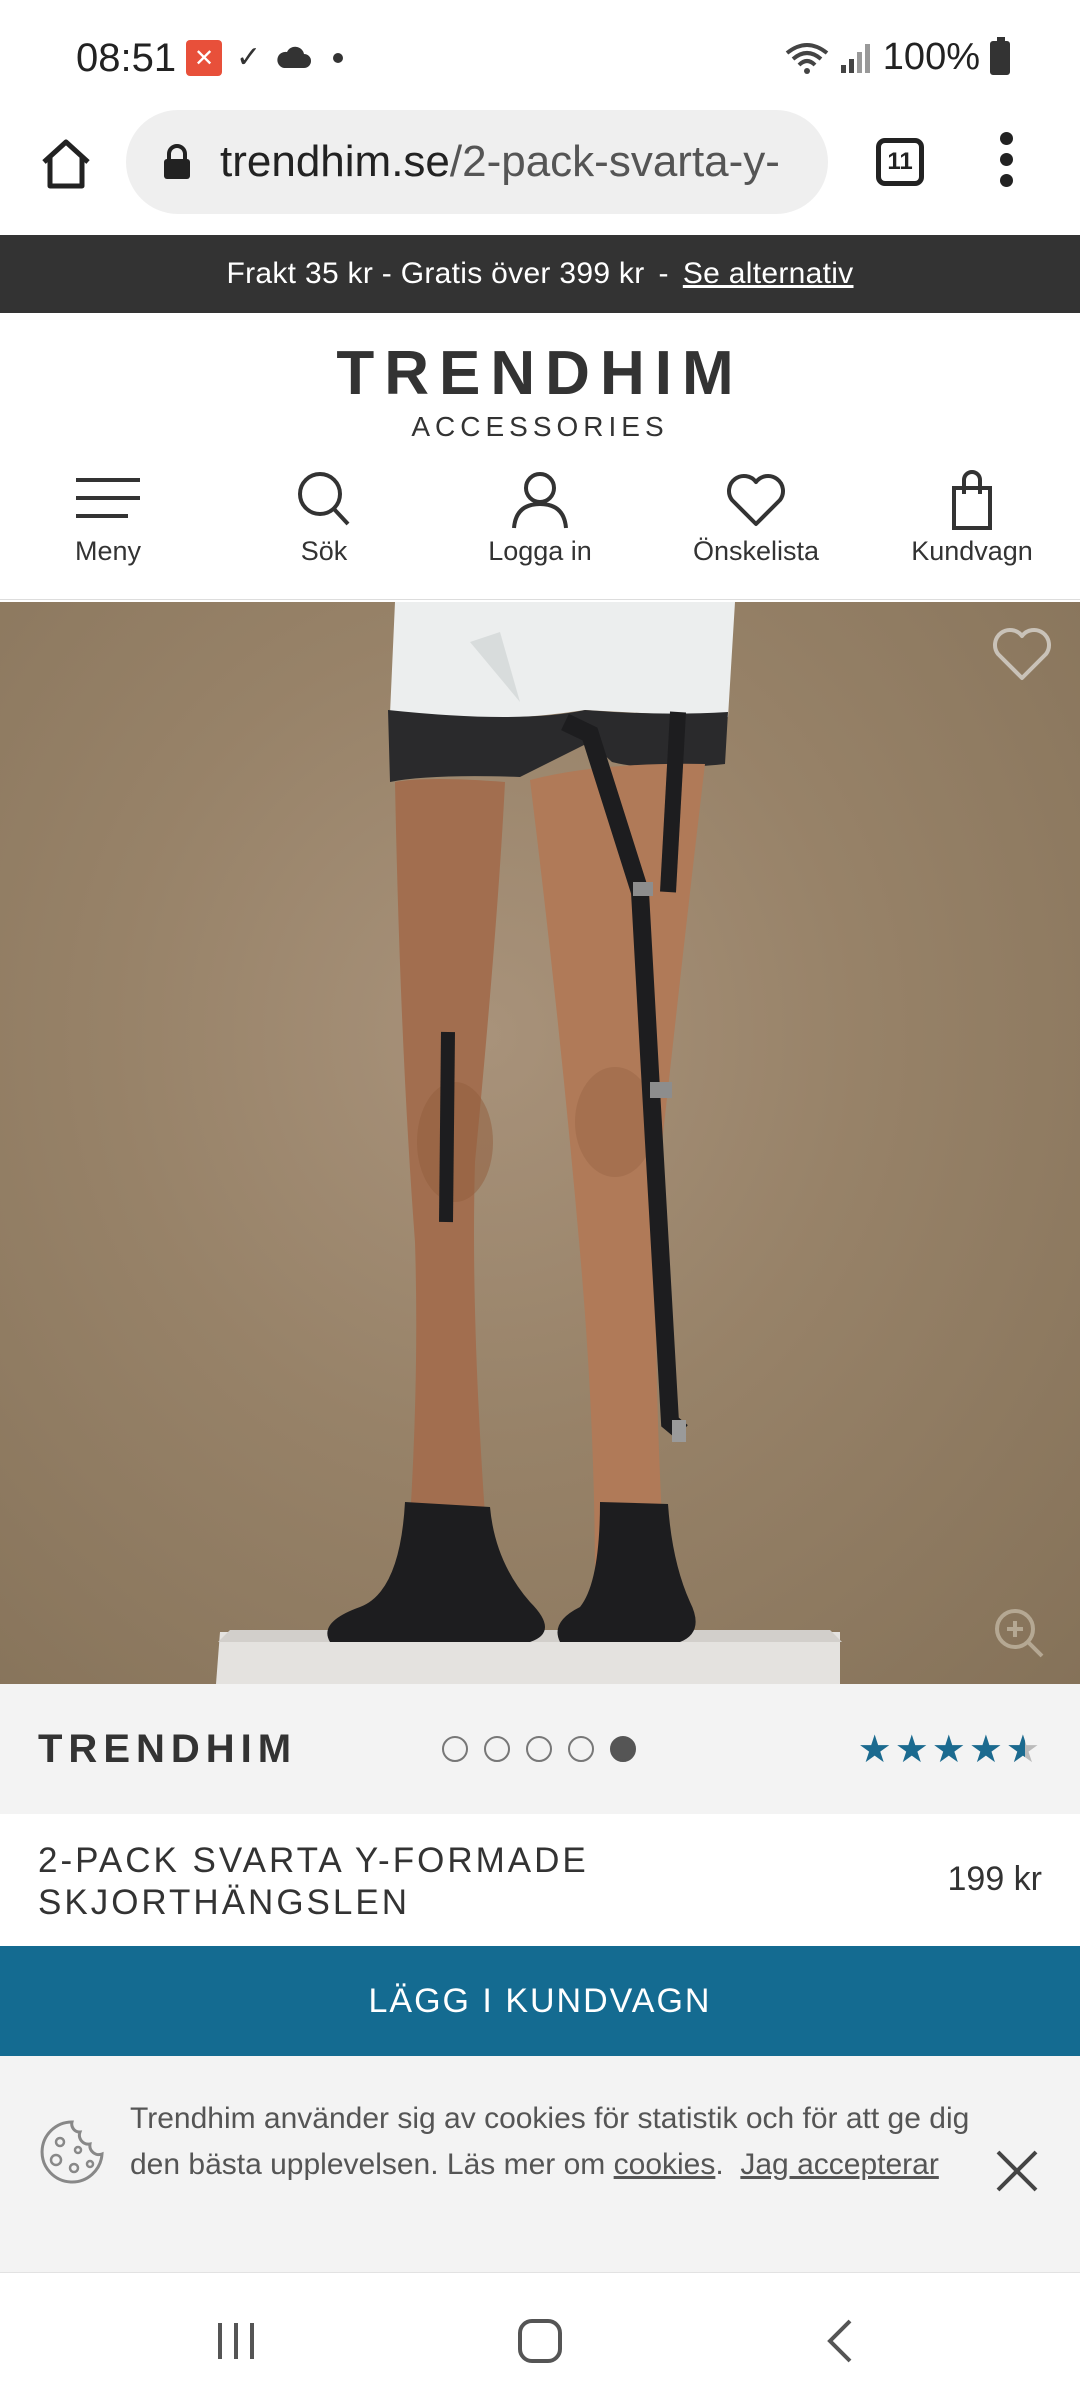  I want to click on more-options-icon, so click(1006, 162).